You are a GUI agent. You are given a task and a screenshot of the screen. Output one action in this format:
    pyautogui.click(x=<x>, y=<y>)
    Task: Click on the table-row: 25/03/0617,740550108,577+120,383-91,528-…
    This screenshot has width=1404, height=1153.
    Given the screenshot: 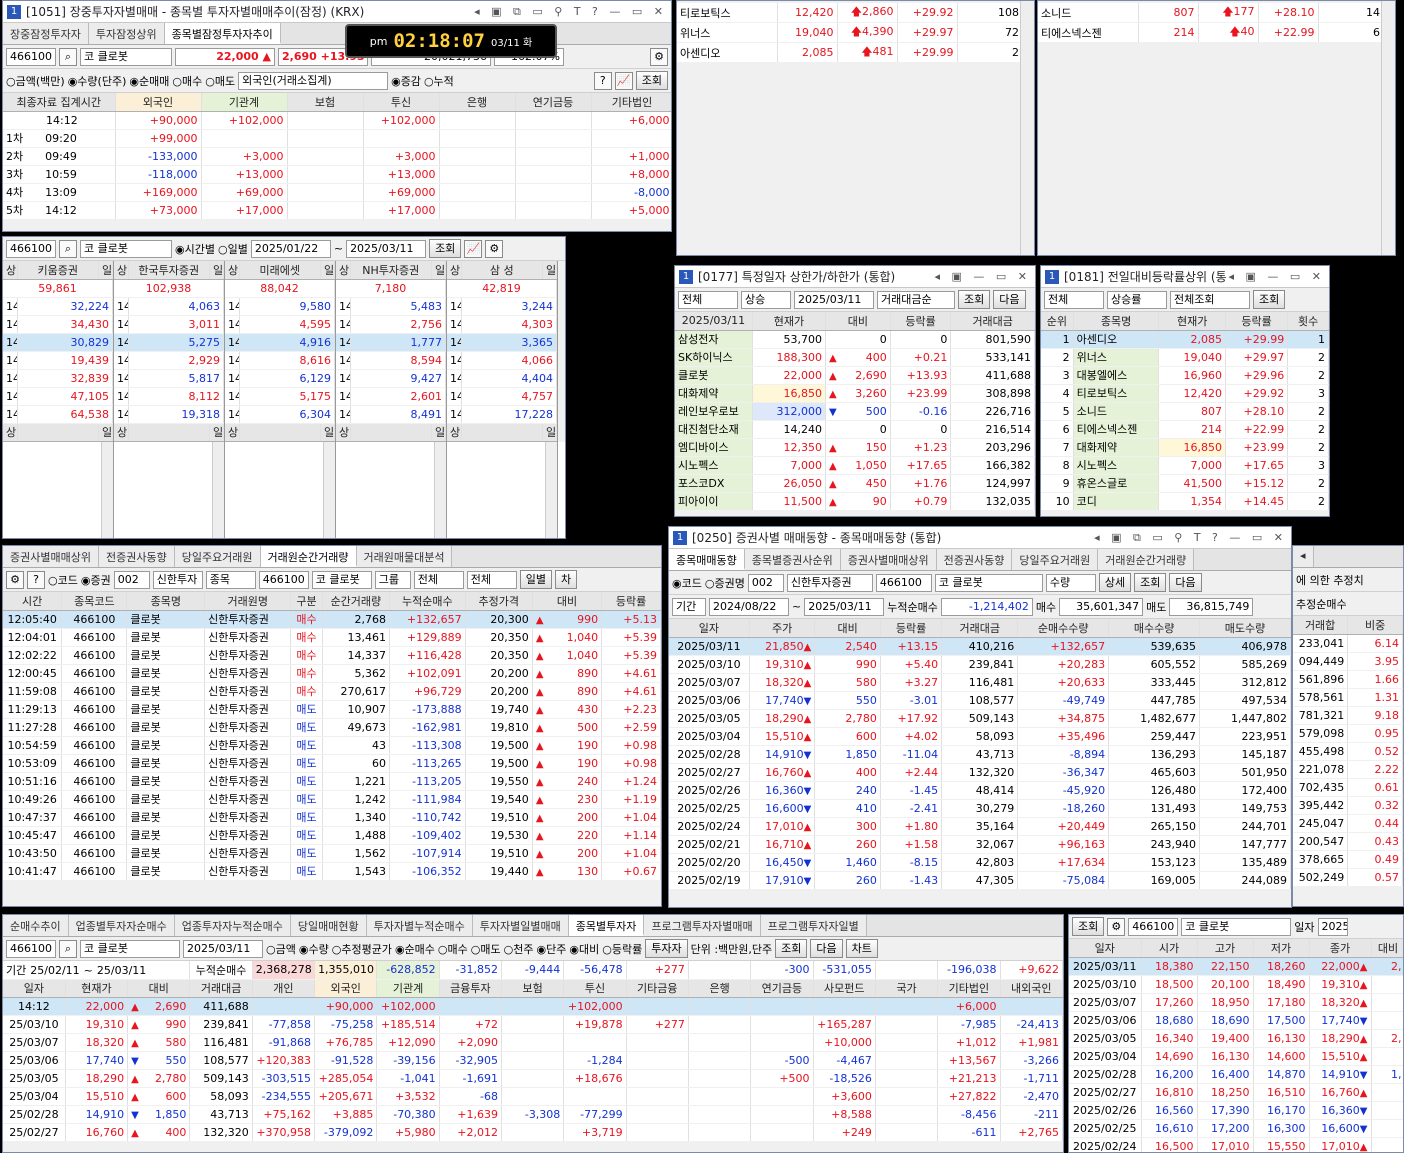 What is the action you would take?
    pyautogui.click(x=533, y=1060)
    